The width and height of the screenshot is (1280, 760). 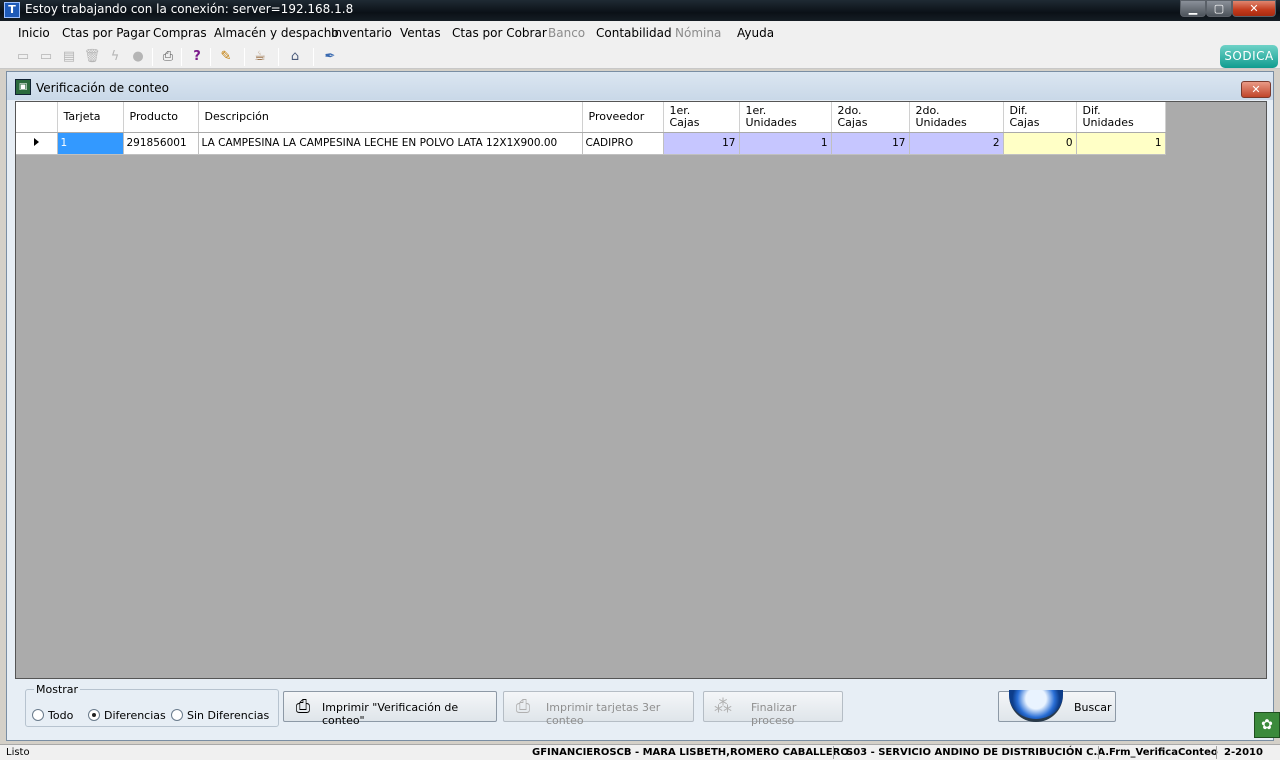 What do you see at coordinates (260, 57) in the screenshot?
I see `coffee-icon: ☕` at bounding box center [260, 57].